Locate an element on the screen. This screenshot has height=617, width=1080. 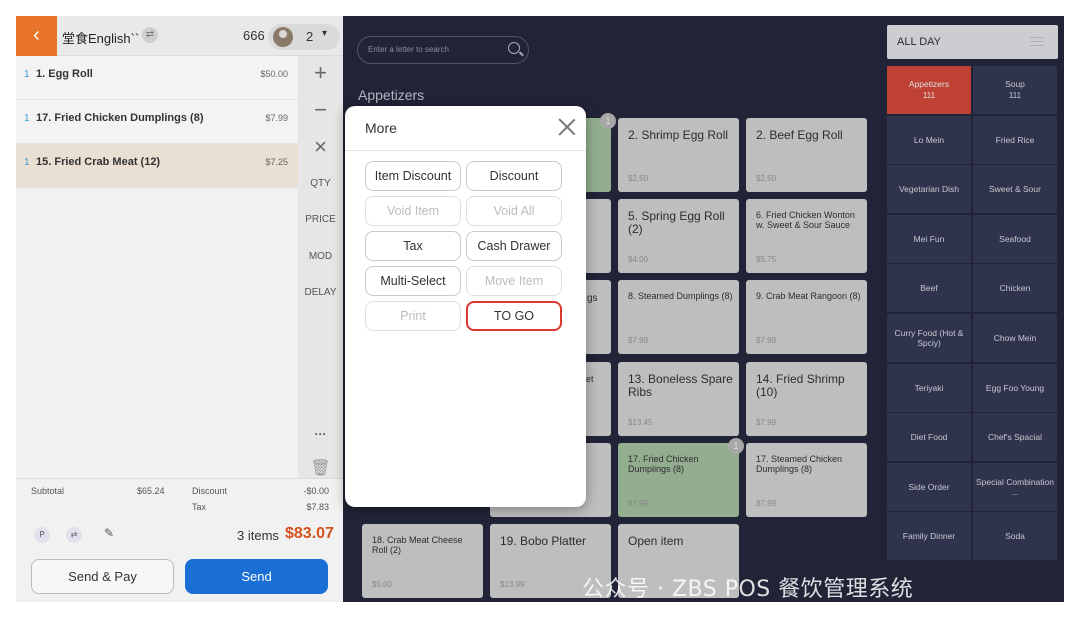
switch-icon: ⇄ is located at coordinates (150, 35).